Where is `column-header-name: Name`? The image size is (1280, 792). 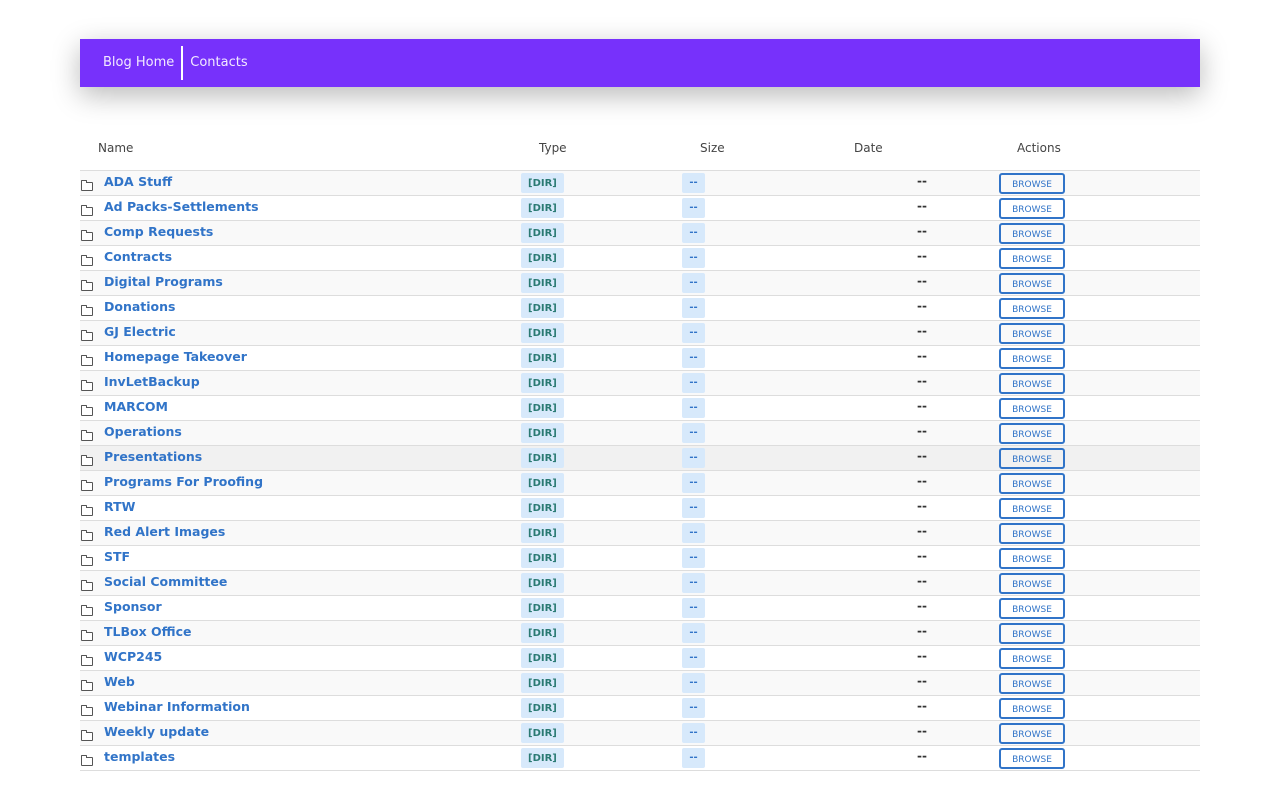
column-header-name: Name is located at coordinates (300, 152).